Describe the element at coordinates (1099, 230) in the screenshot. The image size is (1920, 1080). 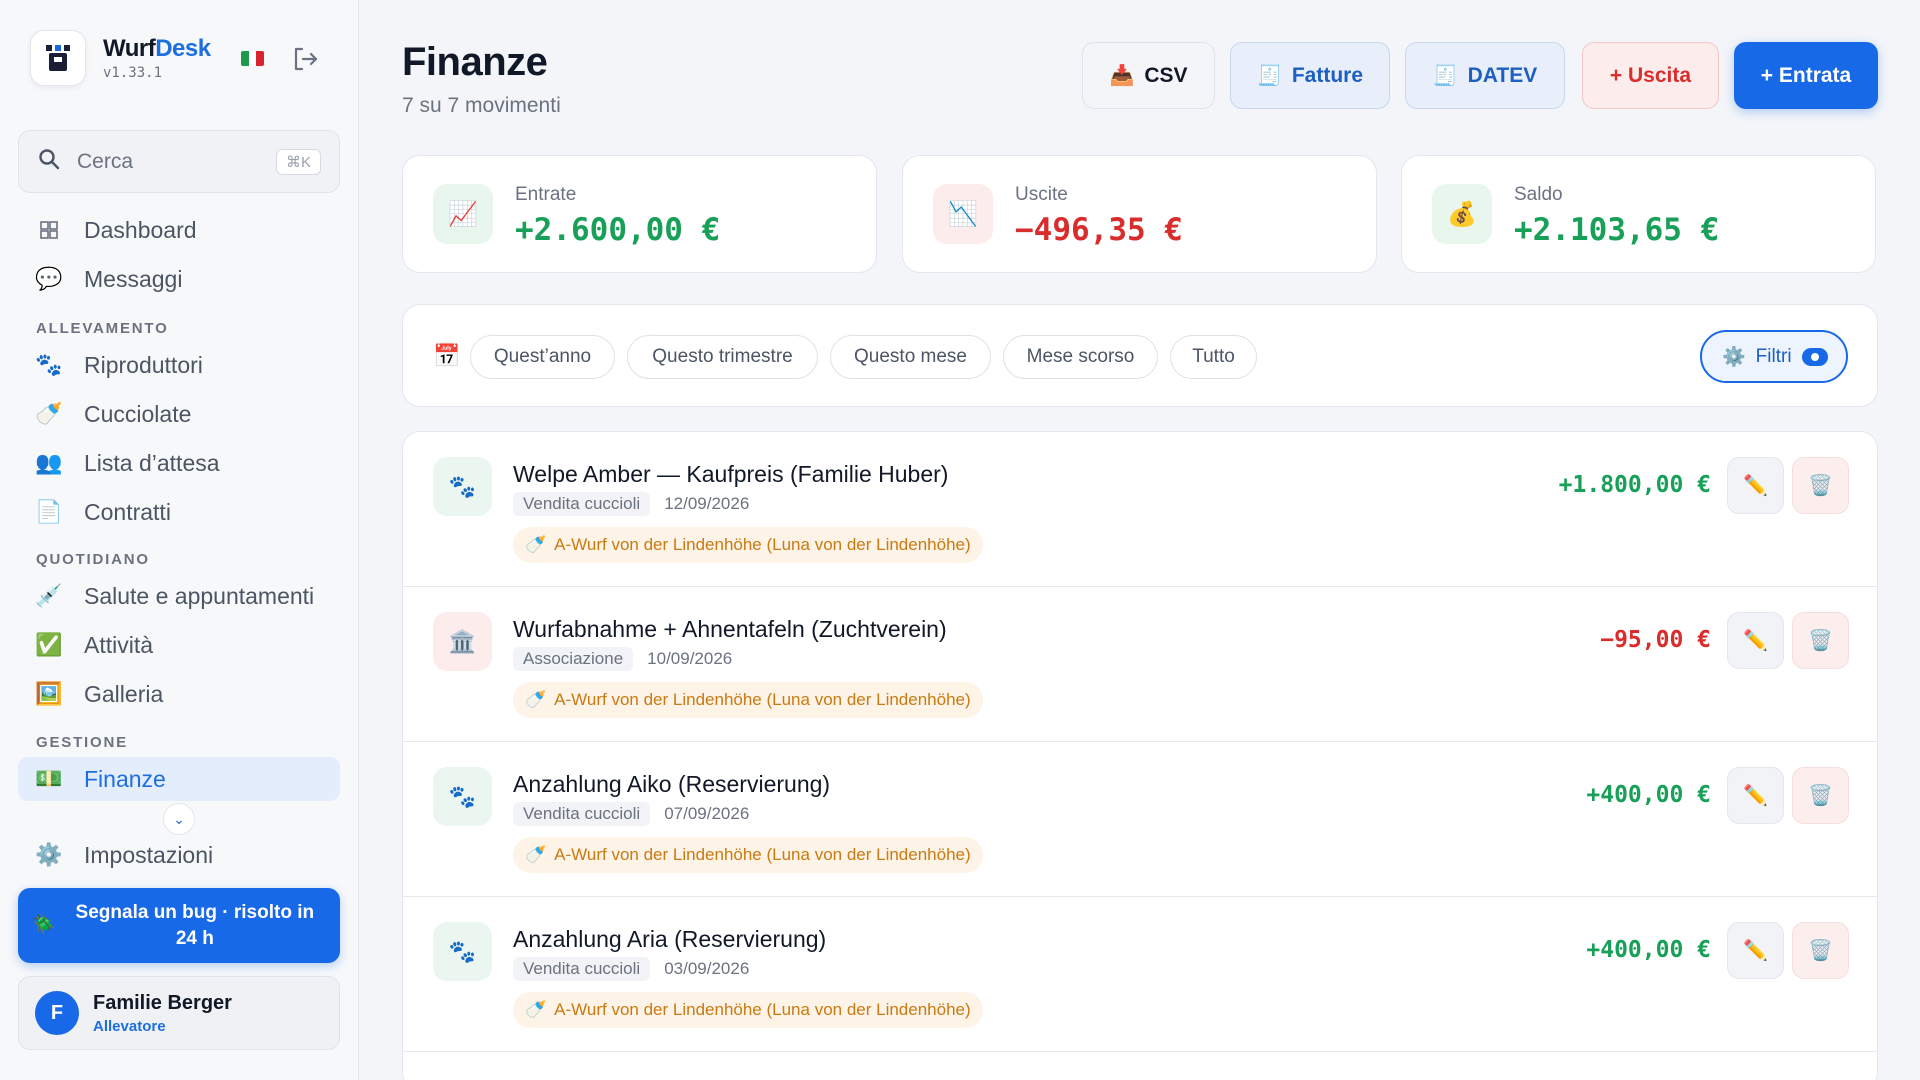
I see `stat-value: −496,35 €` at that location.